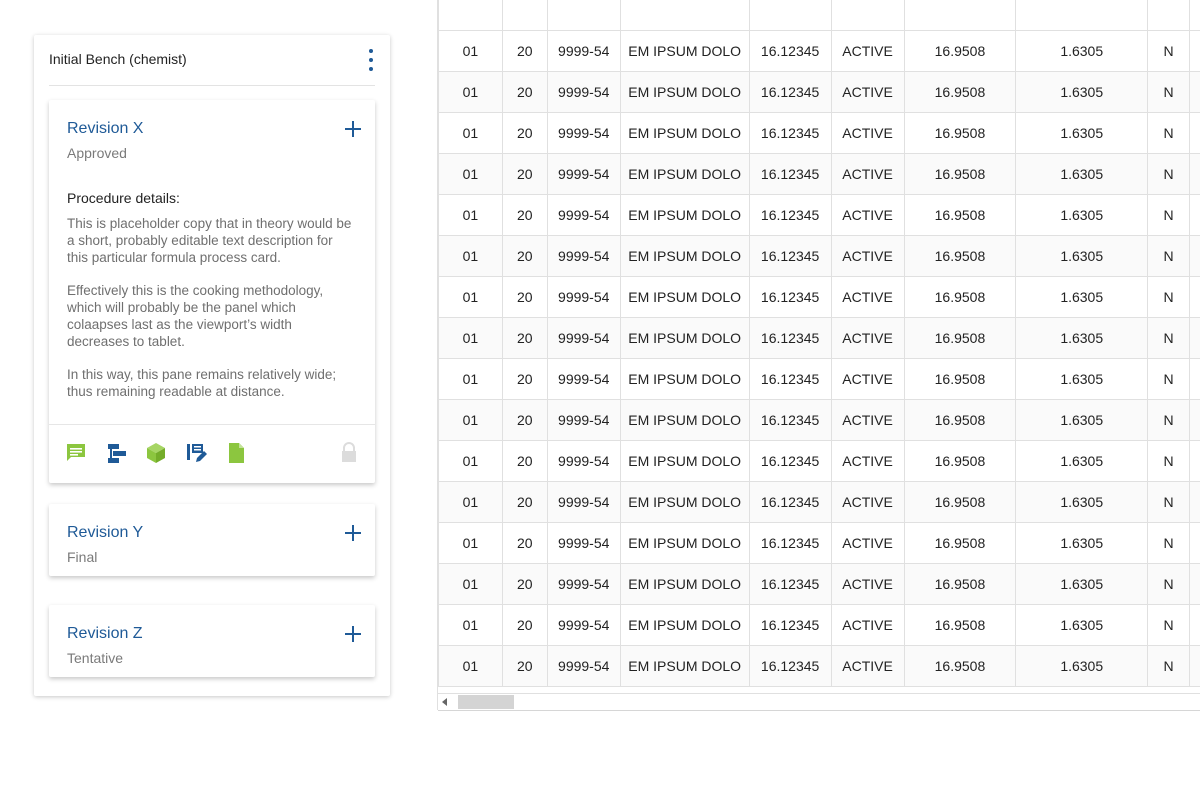  I want to click on document-icon, so click(236, 453).